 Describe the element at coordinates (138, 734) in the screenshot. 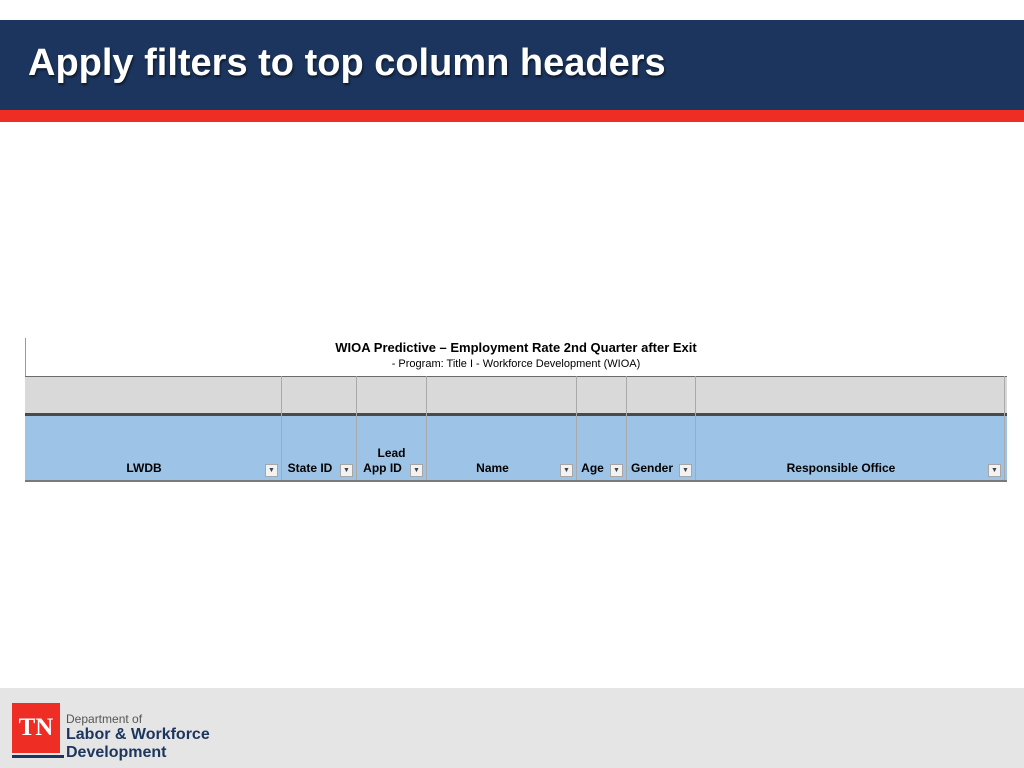

I see `dept-name-line2: Labor & Workforce` at that location.